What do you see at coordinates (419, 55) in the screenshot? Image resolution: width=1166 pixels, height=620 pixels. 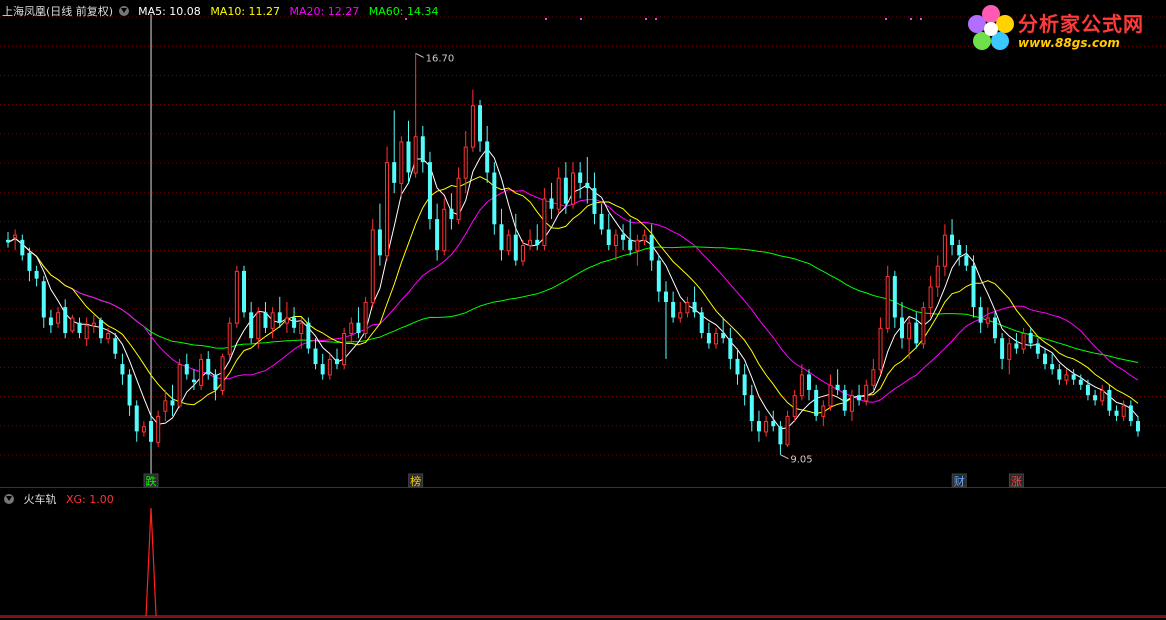 I see `high-arrow` at bounding box center [419, 55].